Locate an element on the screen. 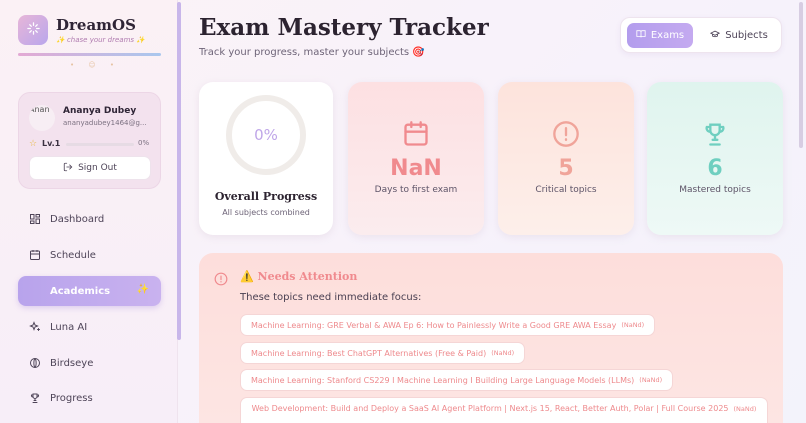 This screenshot has height=423, width=806. sign-out-label: Sign Out is located at coordinates (97, 168).